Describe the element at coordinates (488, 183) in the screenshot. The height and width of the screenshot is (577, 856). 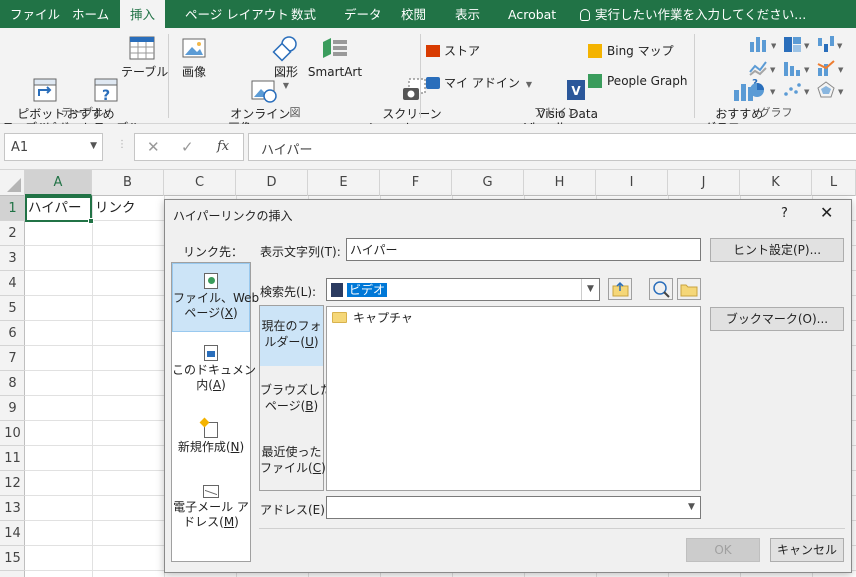
I see `column-header-g: G` at that location.